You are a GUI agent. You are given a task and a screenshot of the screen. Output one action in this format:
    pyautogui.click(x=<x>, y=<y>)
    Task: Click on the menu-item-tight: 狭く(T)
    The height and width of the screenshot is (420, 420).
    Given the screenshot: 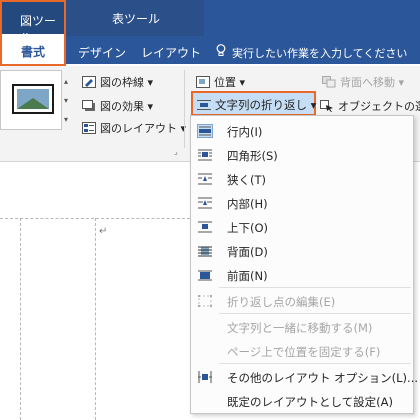 What is the action you would take?
    pyautogui.click(x=302, y=179)
    